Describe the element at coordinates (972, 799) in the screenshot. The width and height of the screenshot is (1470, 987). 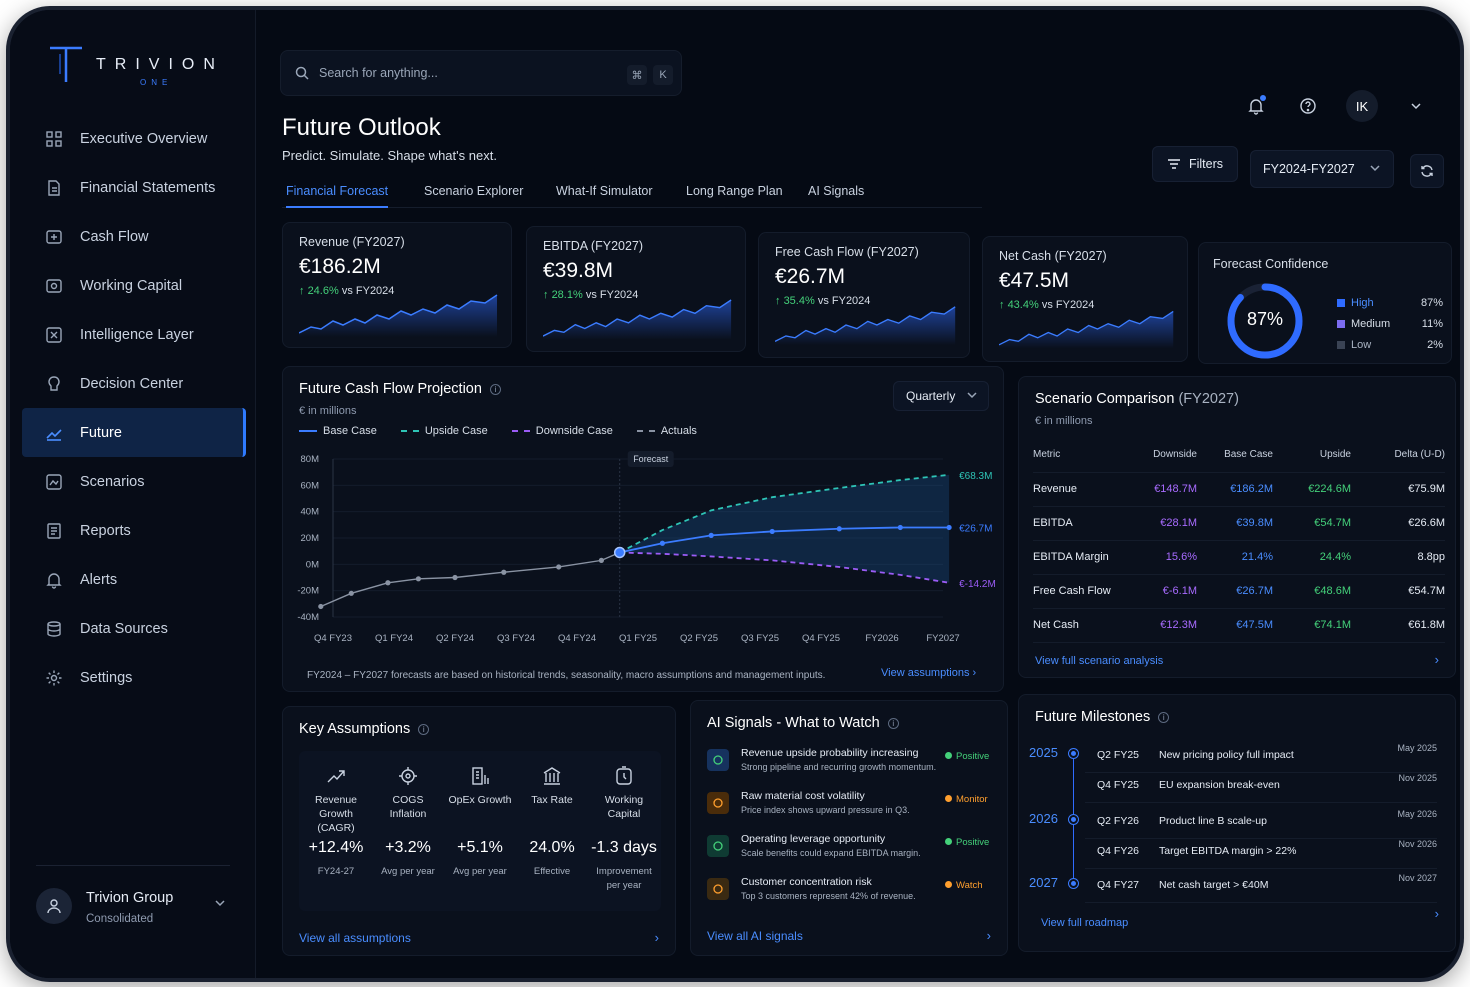
I see `badge-label: Monitor` at that location.